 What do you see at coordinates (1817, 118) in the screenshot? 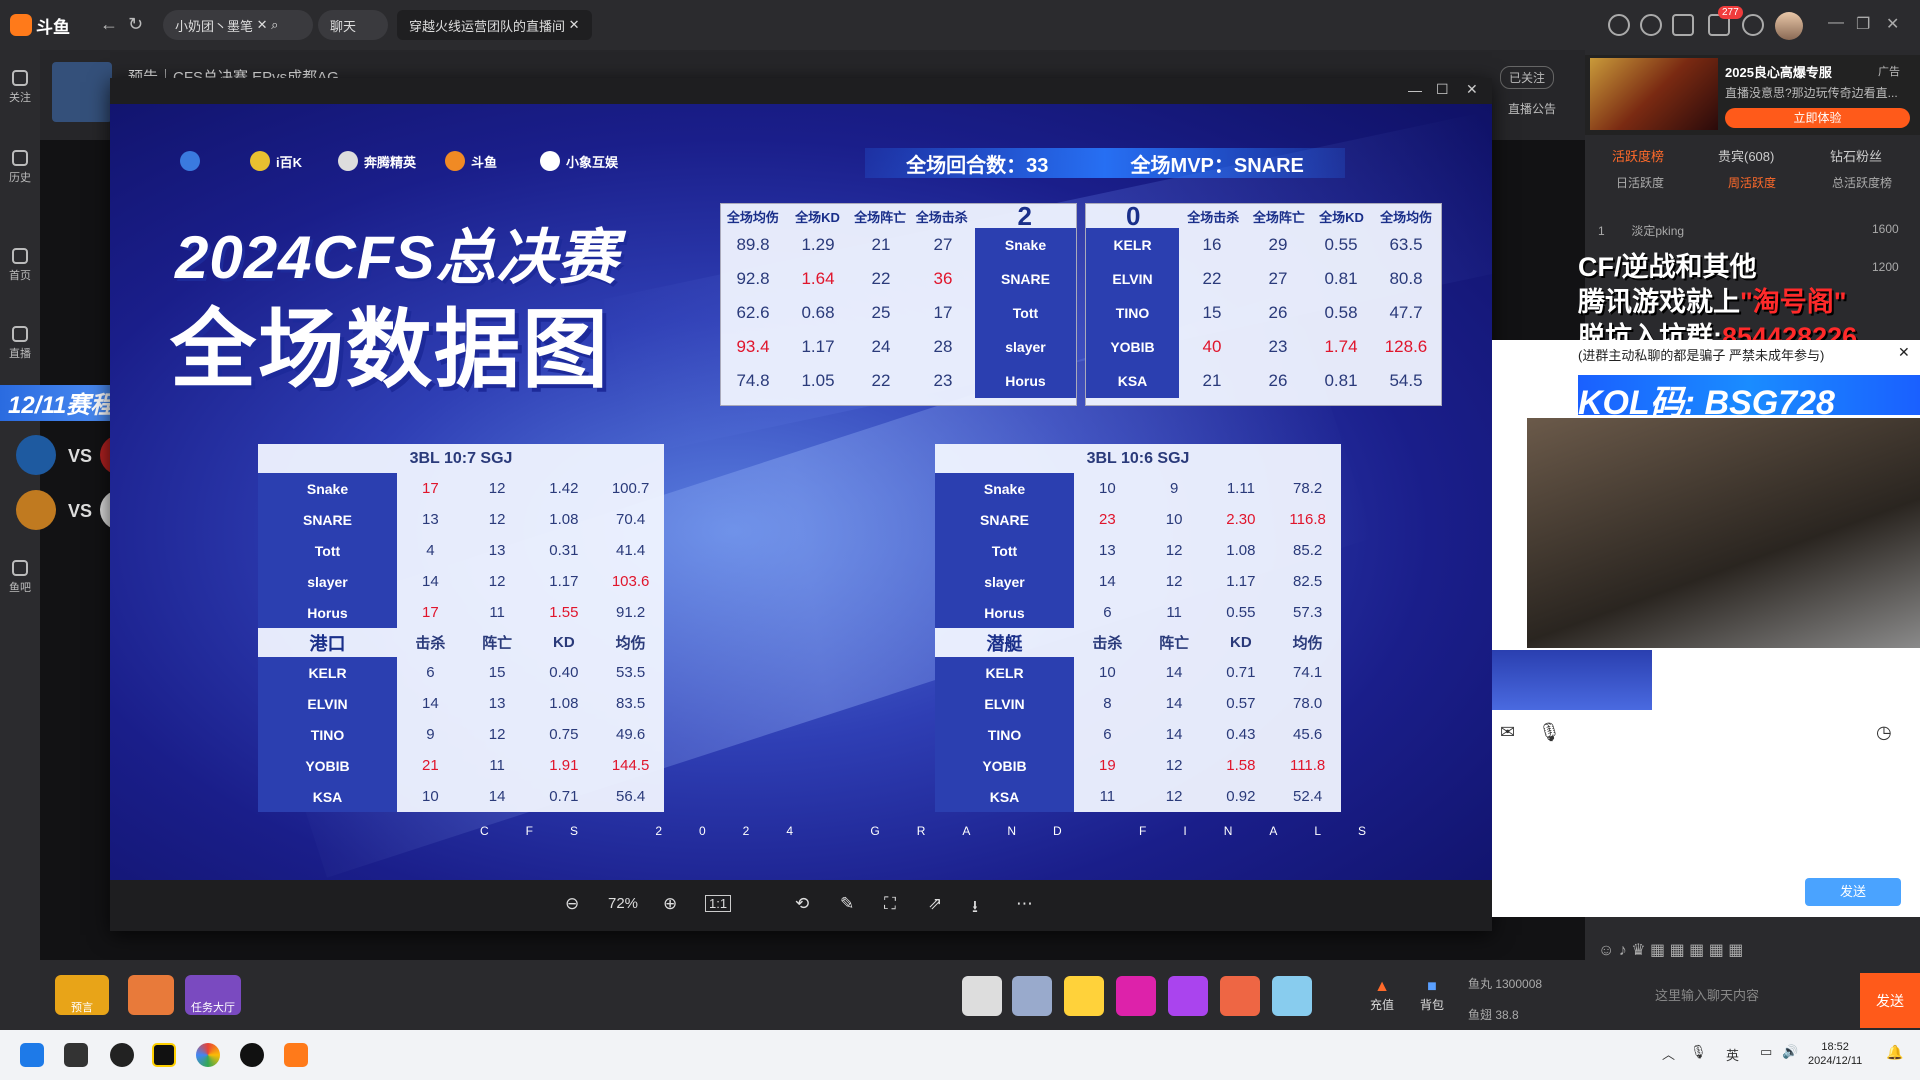
I see `ad-cta-button: 立即体验` at bounding box center [1817, 118].